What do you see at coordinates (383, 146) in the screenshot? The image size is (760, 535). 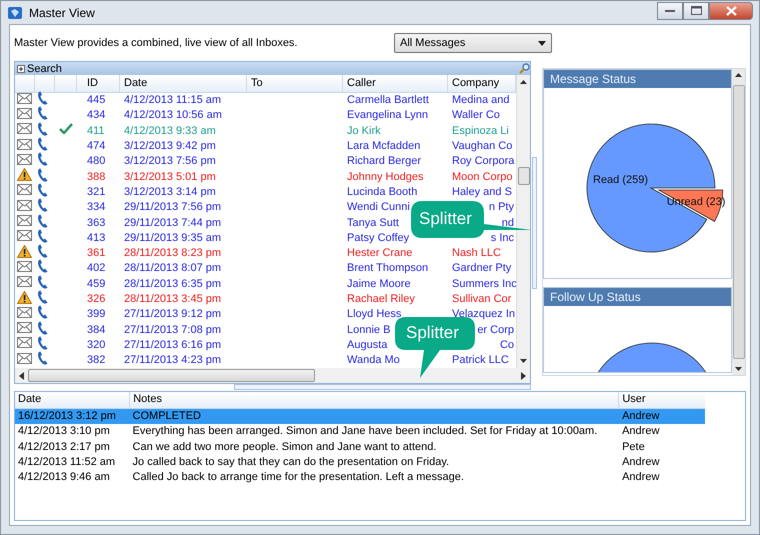 I see `table-cell: Lara Mcfadden` at bounding box center [383, 146].